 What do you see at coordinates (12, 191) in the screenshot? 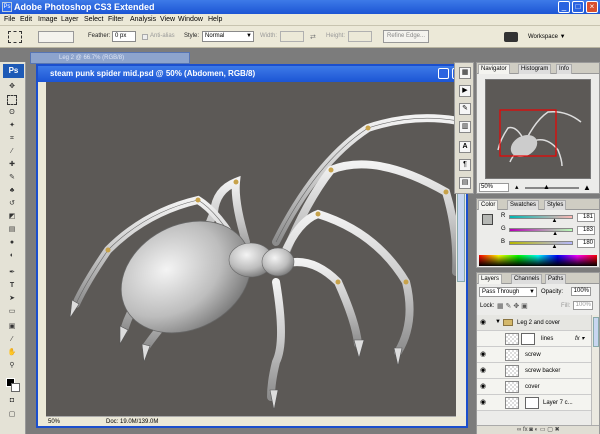
I see `clone-stamp-icon: ♣` at bounding box center [12, 191].